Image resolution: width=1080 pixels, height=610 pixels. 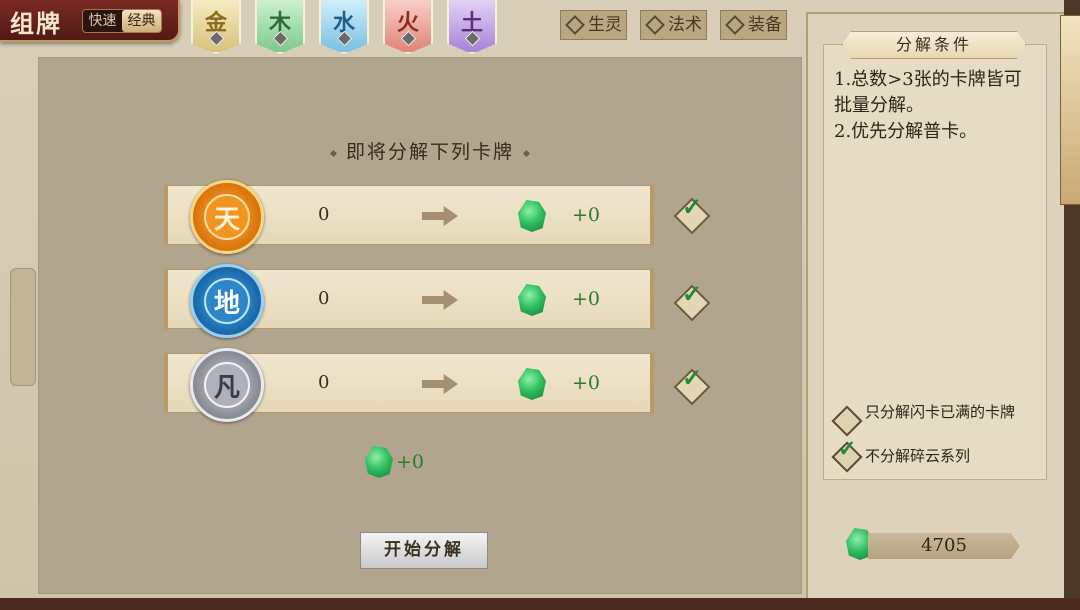 I want to click on mode-toggle: 快速 经典, so click(x=122, y=21).